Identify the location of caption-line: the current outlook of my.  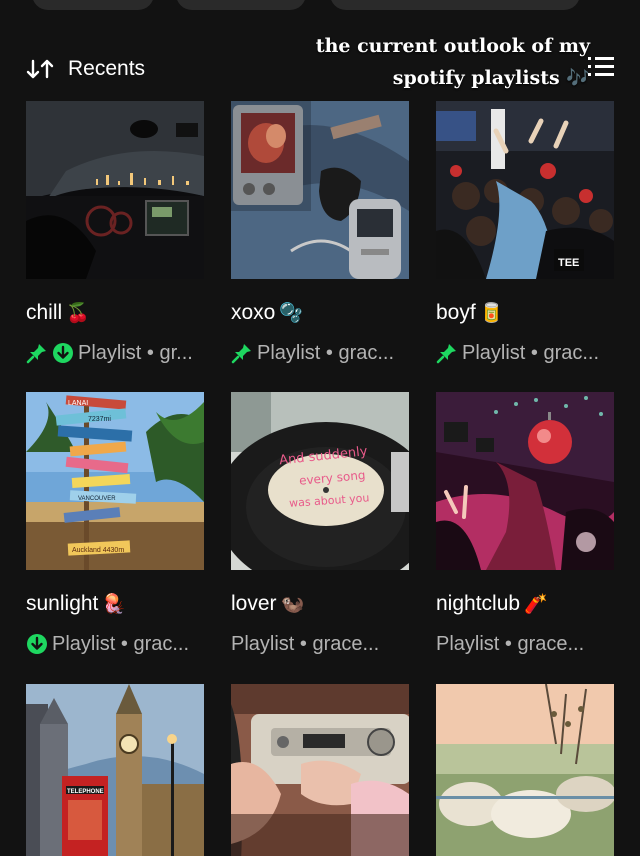
(452, 46).